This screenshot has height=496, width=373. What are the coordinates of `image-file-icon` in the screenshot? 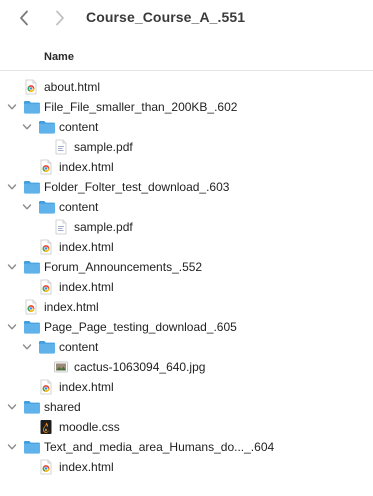 It's located at (61, 367).